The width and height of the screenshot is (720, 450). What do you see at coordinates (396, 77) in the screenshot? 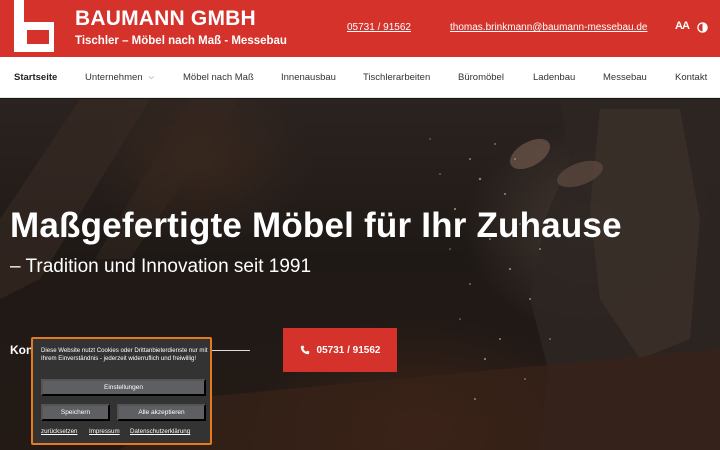
I see `nav-item-tischlerarbeiten: Tischlerarbeiten` at bounding box center [396, 77].